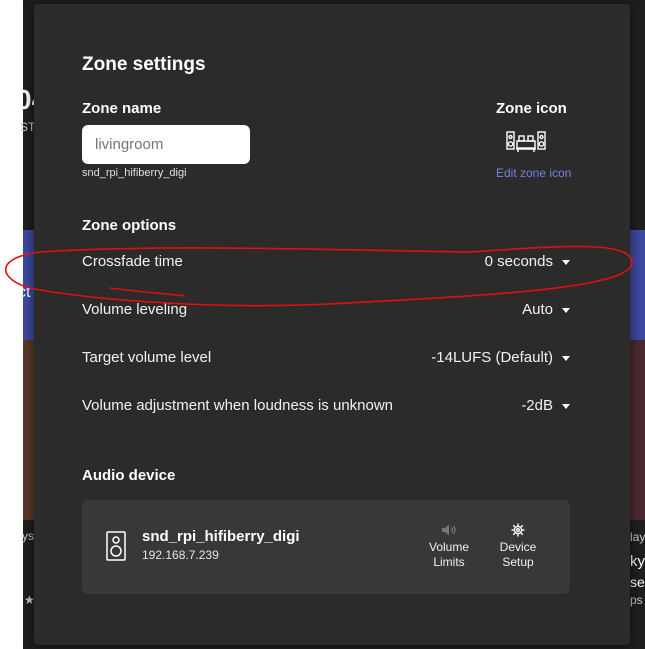  Describe the element at coordinates (637, 561) in the screenshot. I see `background-label: kys` at that location.